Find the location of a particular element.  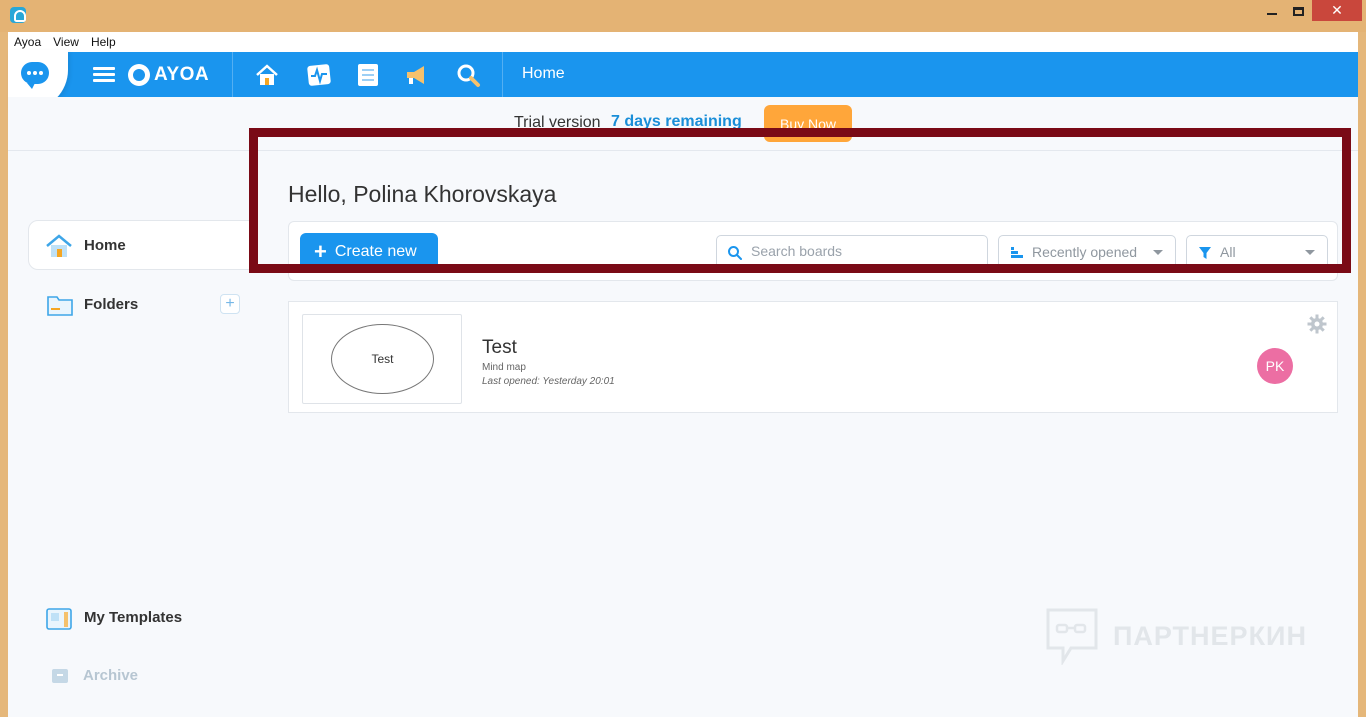

app-icon is located at coordinates (18, 15).